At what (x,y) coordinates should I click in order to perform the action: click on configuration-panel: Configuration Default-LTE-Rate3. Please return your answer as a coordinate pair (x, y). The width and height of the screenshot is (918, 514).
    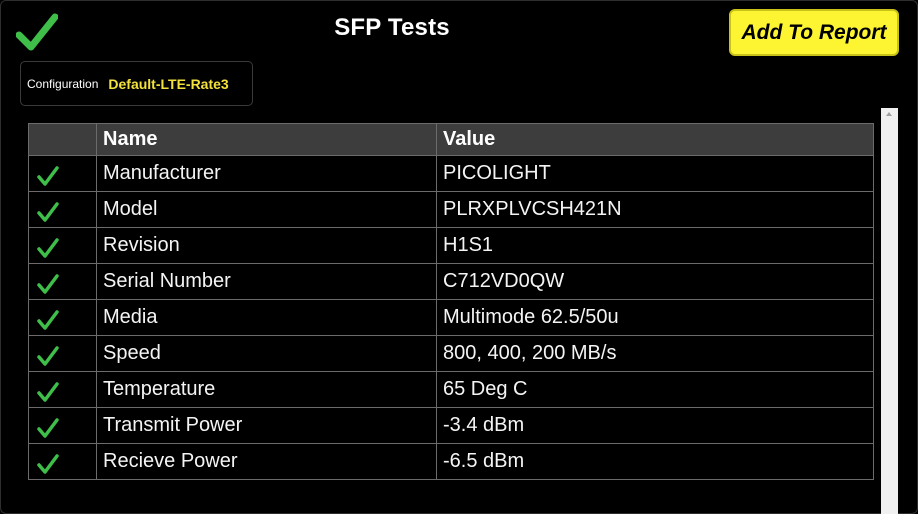
    Looking at the image, I should click on (136, 83).